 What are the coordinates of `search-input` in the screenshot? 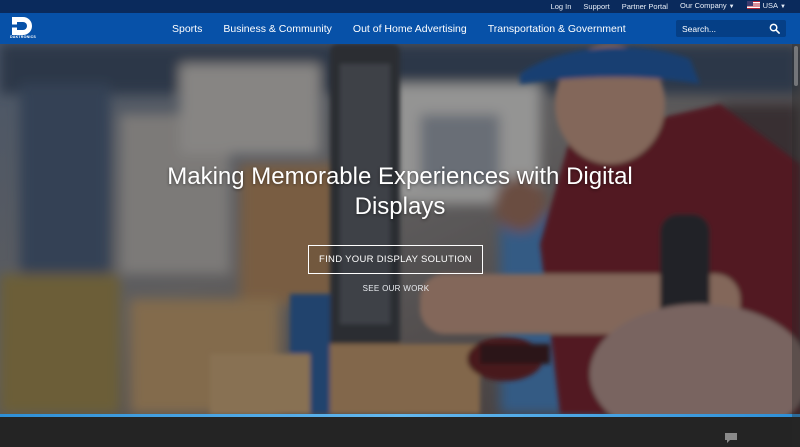 It's located at (726, 28).